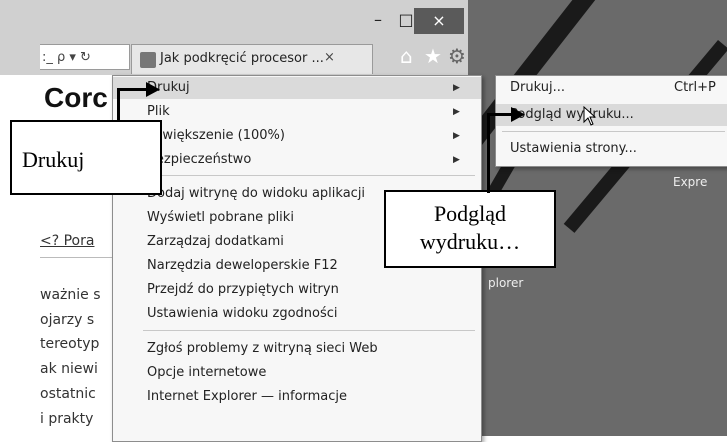 This screenshot has height=442, width=727. What do you see at coordinates (70, 295) in the screenshot?
I see `page-text-line: ważnie s` at bounding box center [70, 295].